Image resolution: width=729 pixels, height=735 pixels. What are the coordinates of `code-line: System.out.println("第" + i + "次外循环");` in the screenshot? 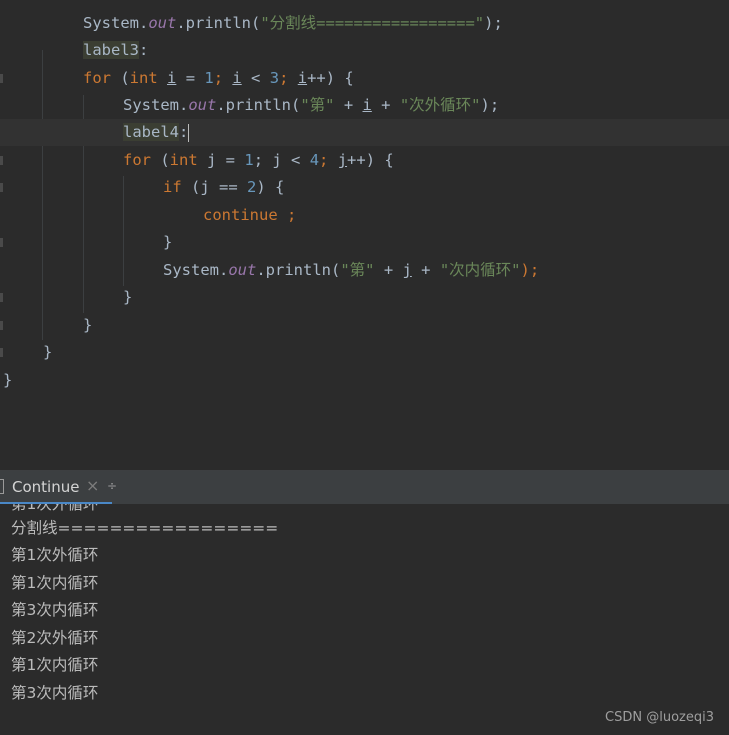 It's located at (364, 105).